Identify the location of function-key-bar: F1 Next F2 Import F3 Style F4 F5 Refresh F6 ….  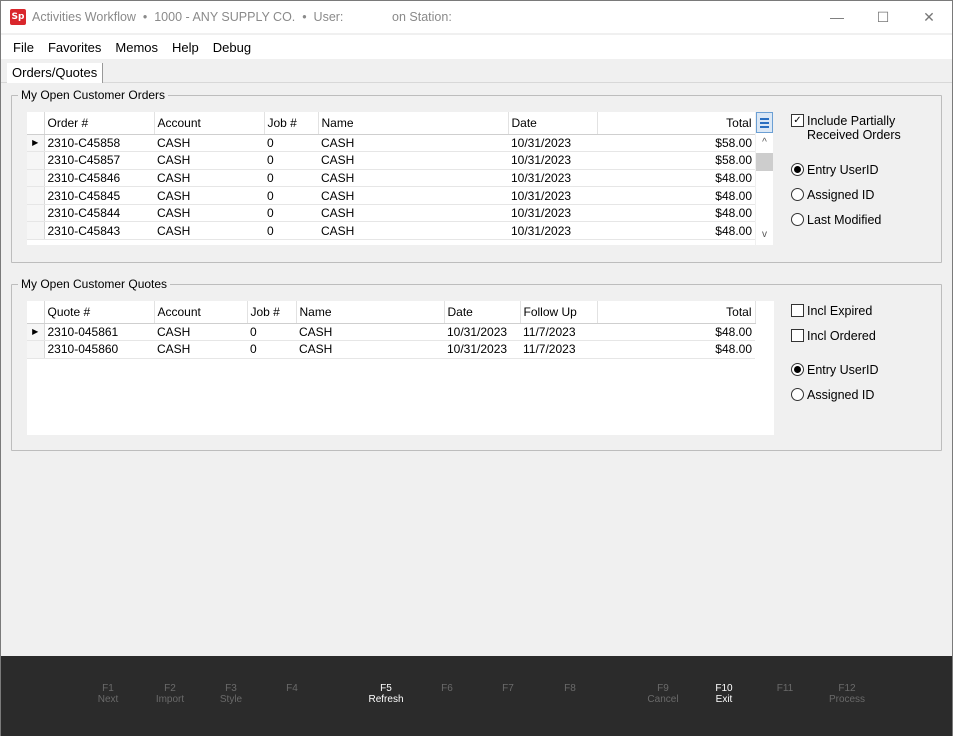
(476, 696).